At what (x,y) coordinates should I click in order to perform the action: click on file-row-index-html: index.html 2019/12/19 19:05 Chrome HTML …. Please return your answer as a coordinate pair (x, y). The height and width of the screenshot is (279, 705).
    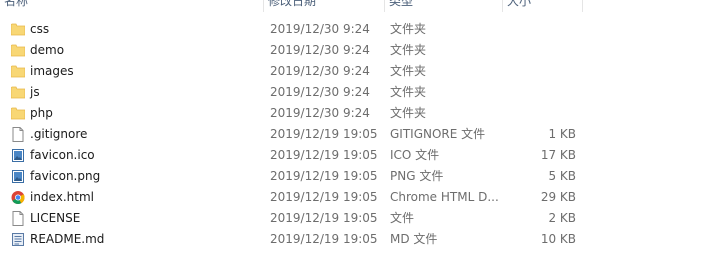
    Looking at the image, I should click on (352, 197).